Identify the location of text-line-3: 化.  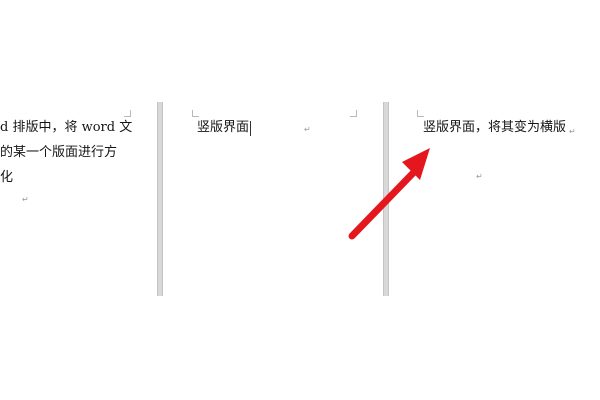
(7, 177).